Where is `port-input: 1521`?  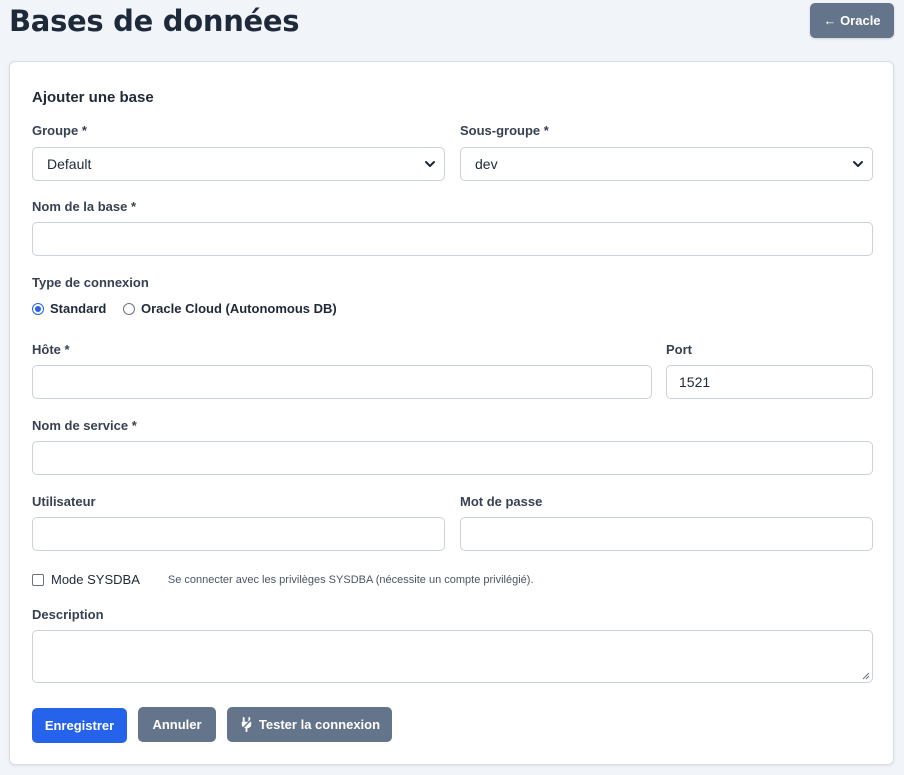
port-input: 1521 is located at coordinates (769, 382).